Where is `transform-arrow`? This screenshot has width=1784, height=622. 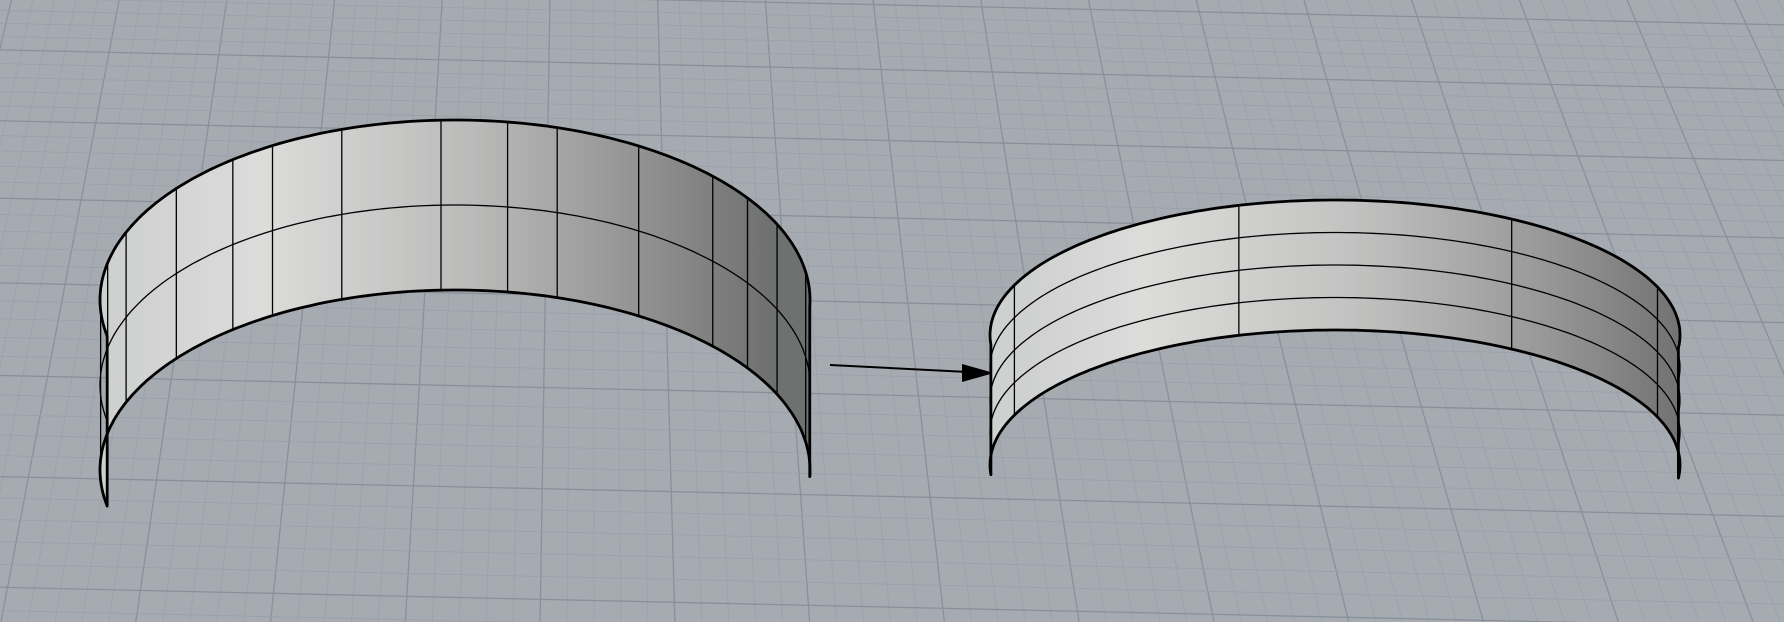
transform-arrow is located at coordinates (911, 373).